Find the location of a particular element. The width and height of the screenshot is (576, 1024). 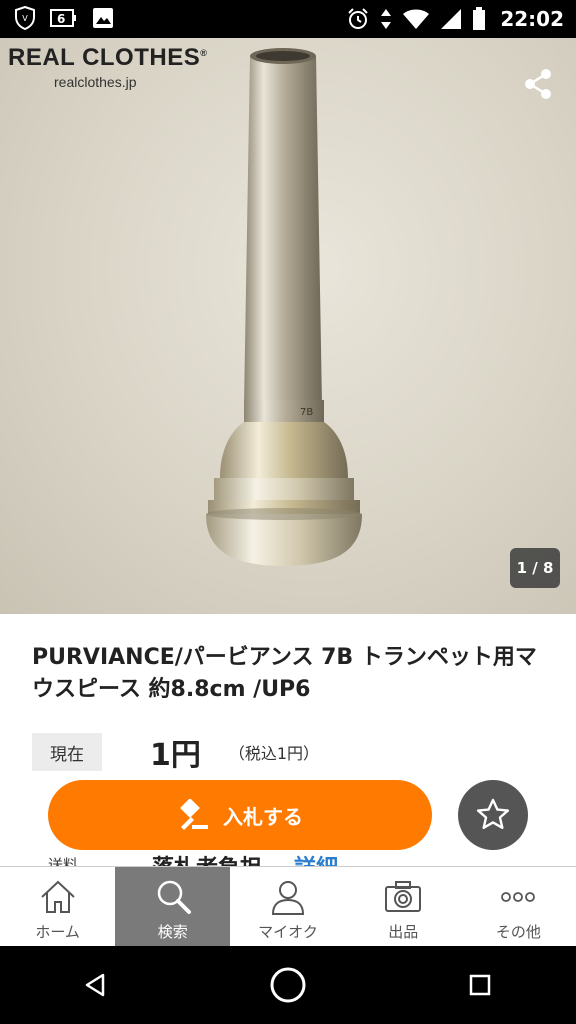

person-icon is located at coordinates (288, 898).